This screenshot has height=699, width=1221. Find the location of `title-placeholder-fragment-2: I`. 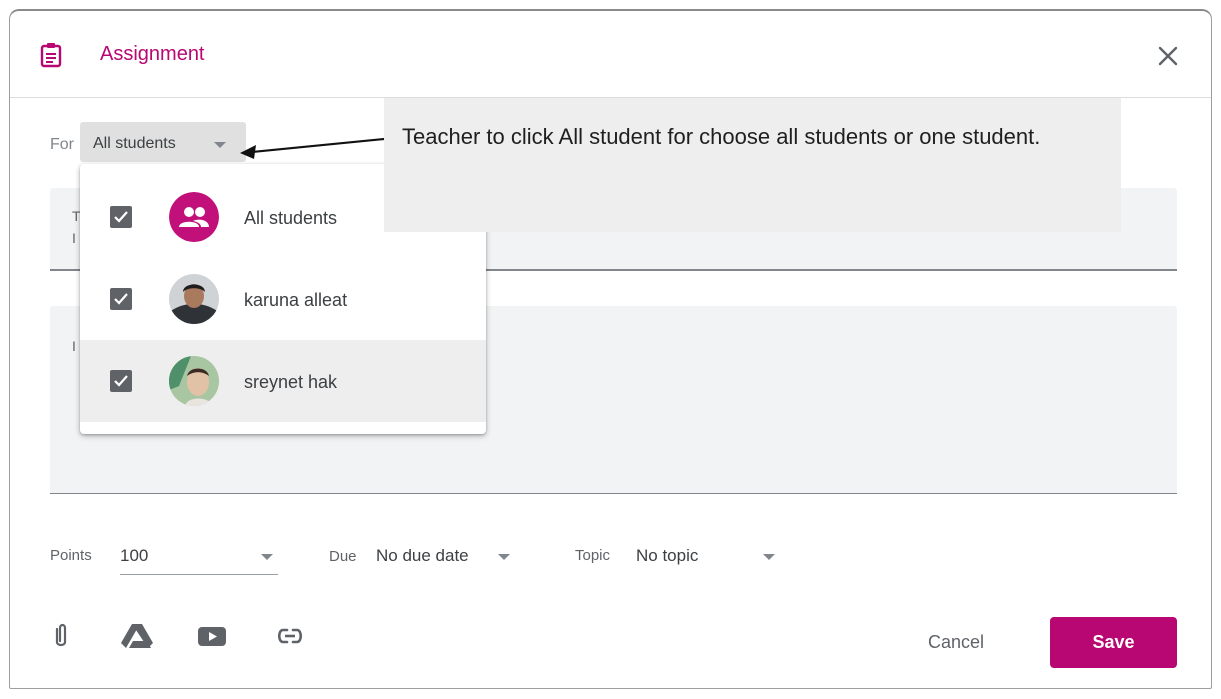

title-placeholder-fragment-2: I is located at coordinates (74, 238).